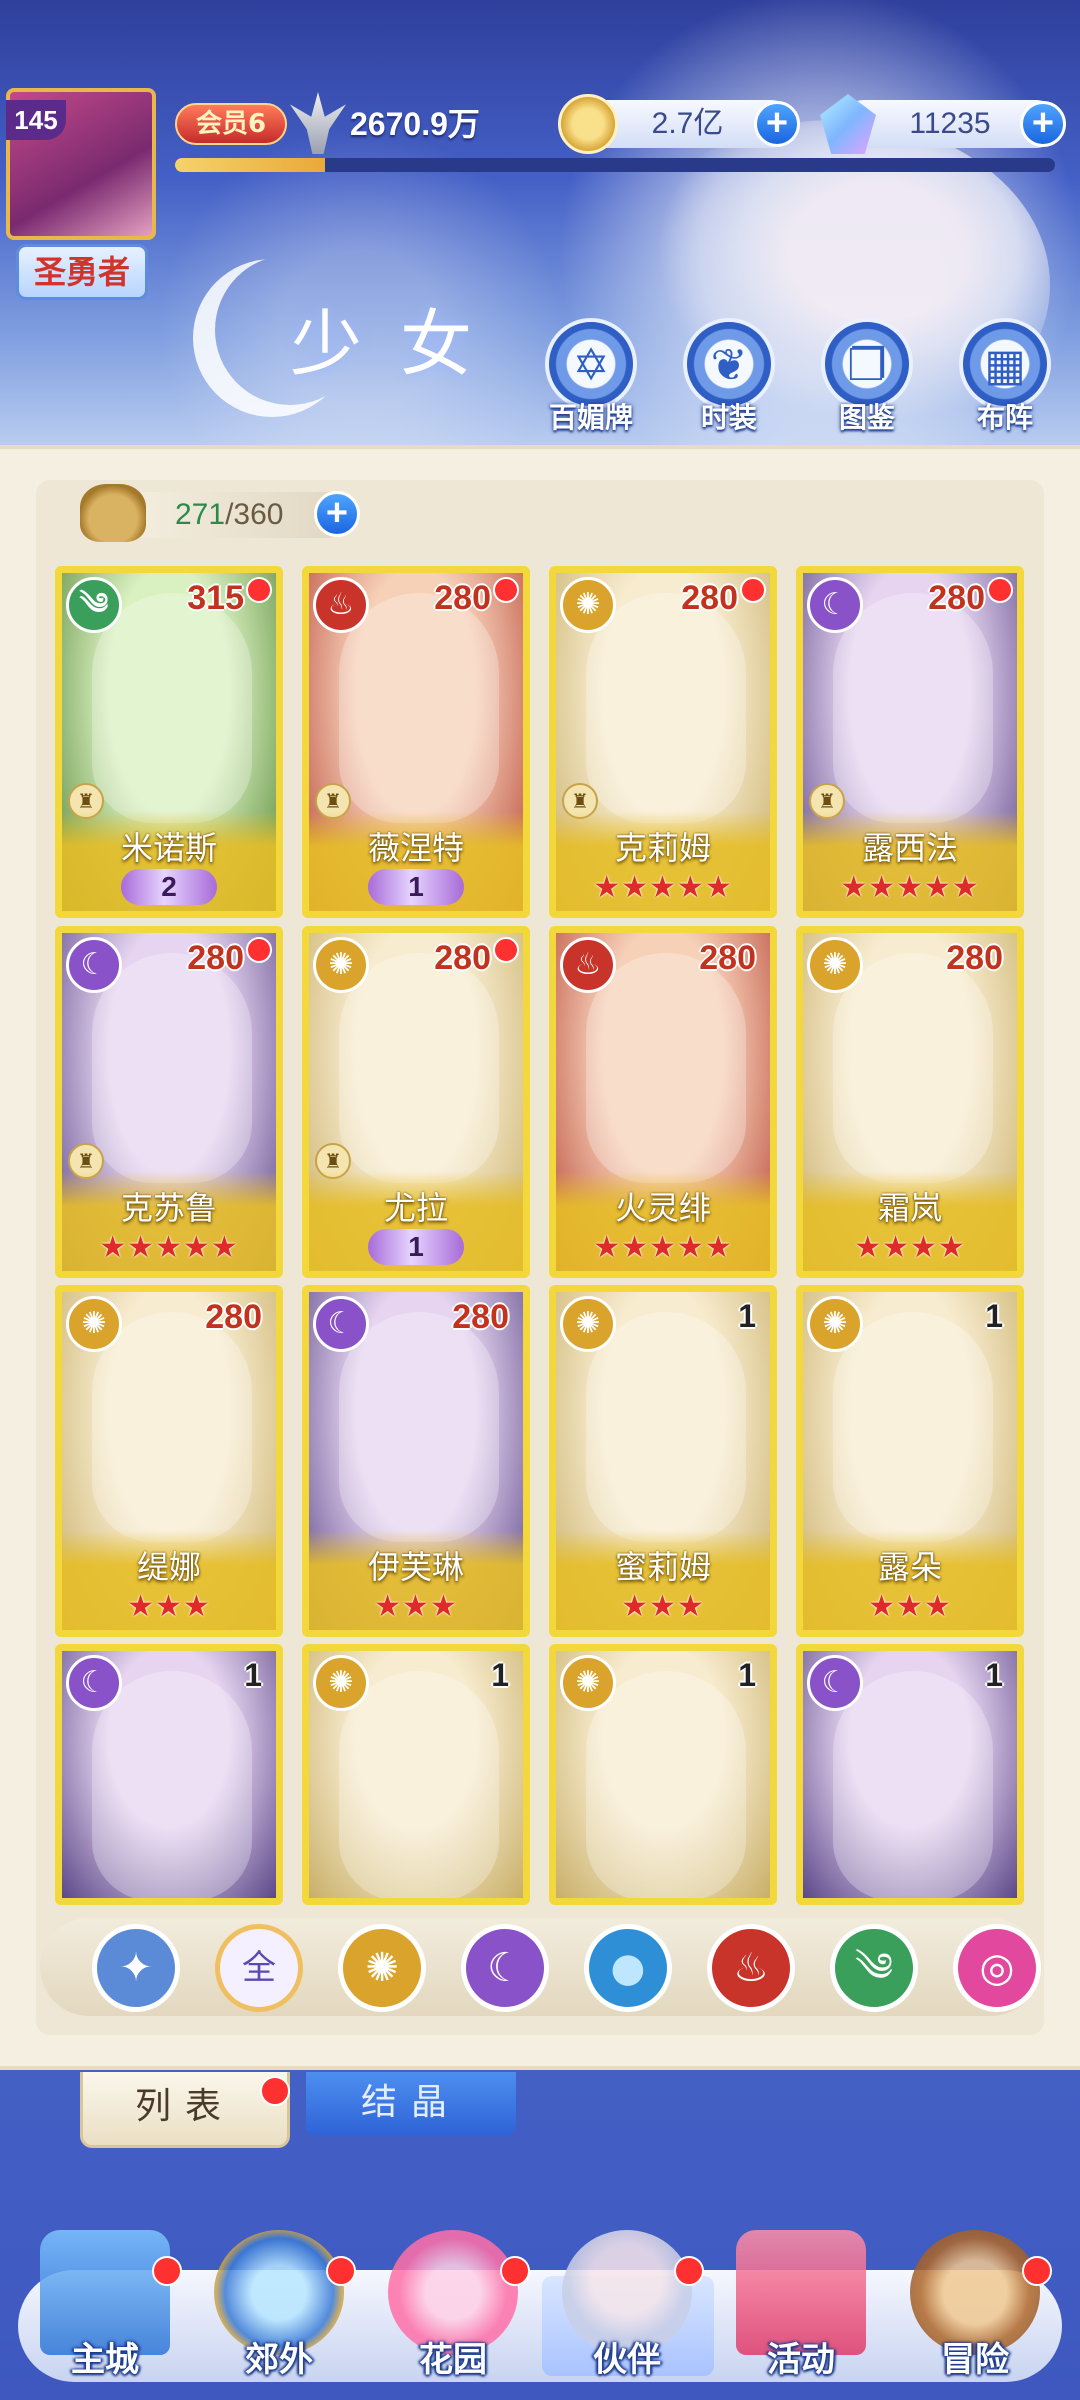 Image resolution: width=1080 pixels, height=2400 pixels. I want to click on card-name: 伊芙琳, so click(415, 1567).